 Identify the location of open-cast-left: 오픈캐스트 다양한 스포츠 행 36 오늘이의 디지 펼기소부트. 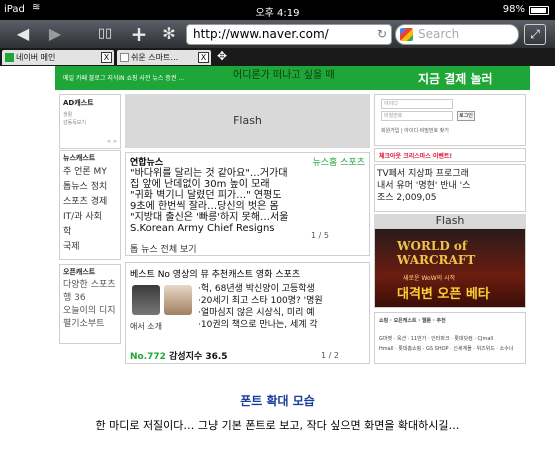
(90, 304).